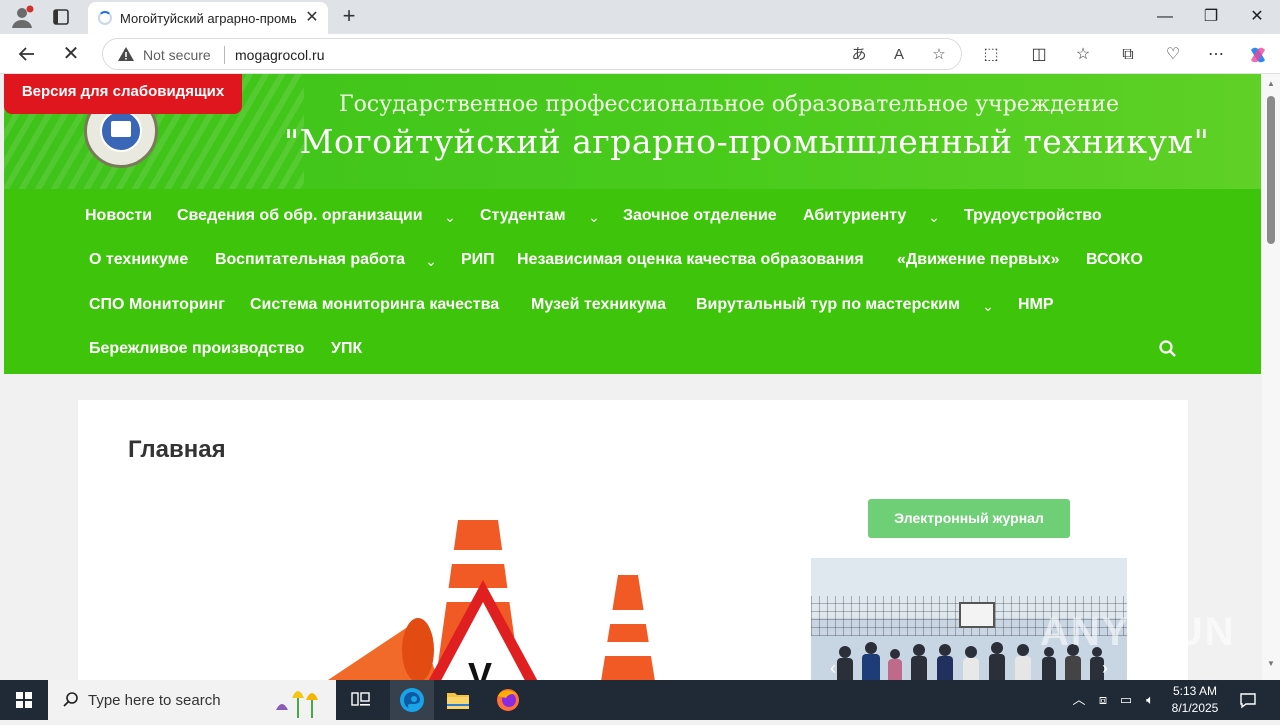 The height and width of the screenshot is (725, 1280). I want to click on extensions-icon: ⬚, so click(991, 55).